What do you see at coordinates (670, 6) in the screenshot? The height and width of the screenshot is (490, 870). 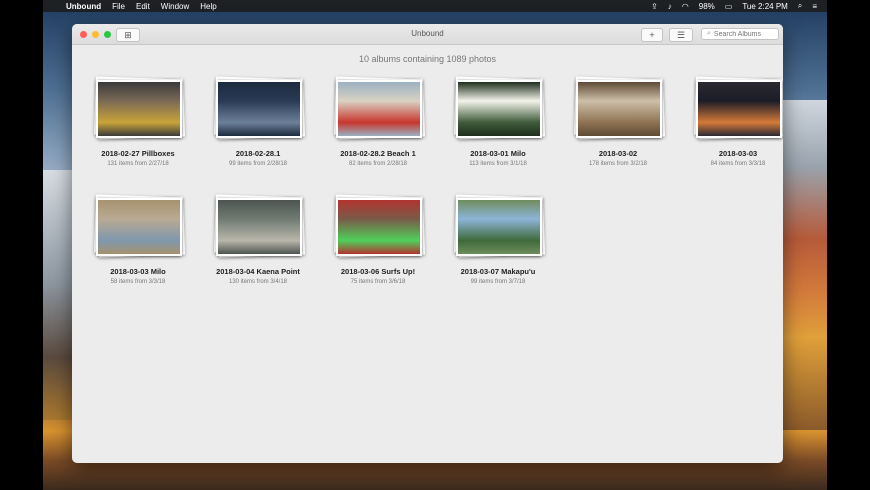 I see `volume-icon: ♪` at bounding box center [670, 6].